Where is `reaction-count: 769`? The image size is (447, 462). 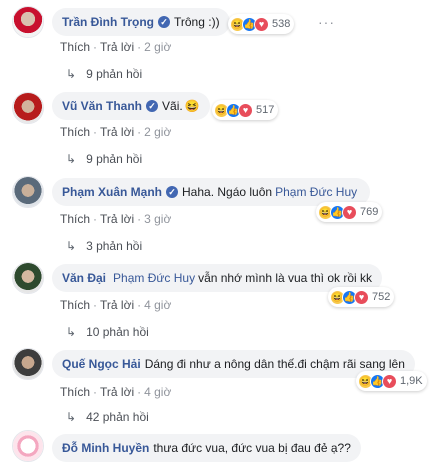
reaction-count: 769 is located at coordinates (369, 212).